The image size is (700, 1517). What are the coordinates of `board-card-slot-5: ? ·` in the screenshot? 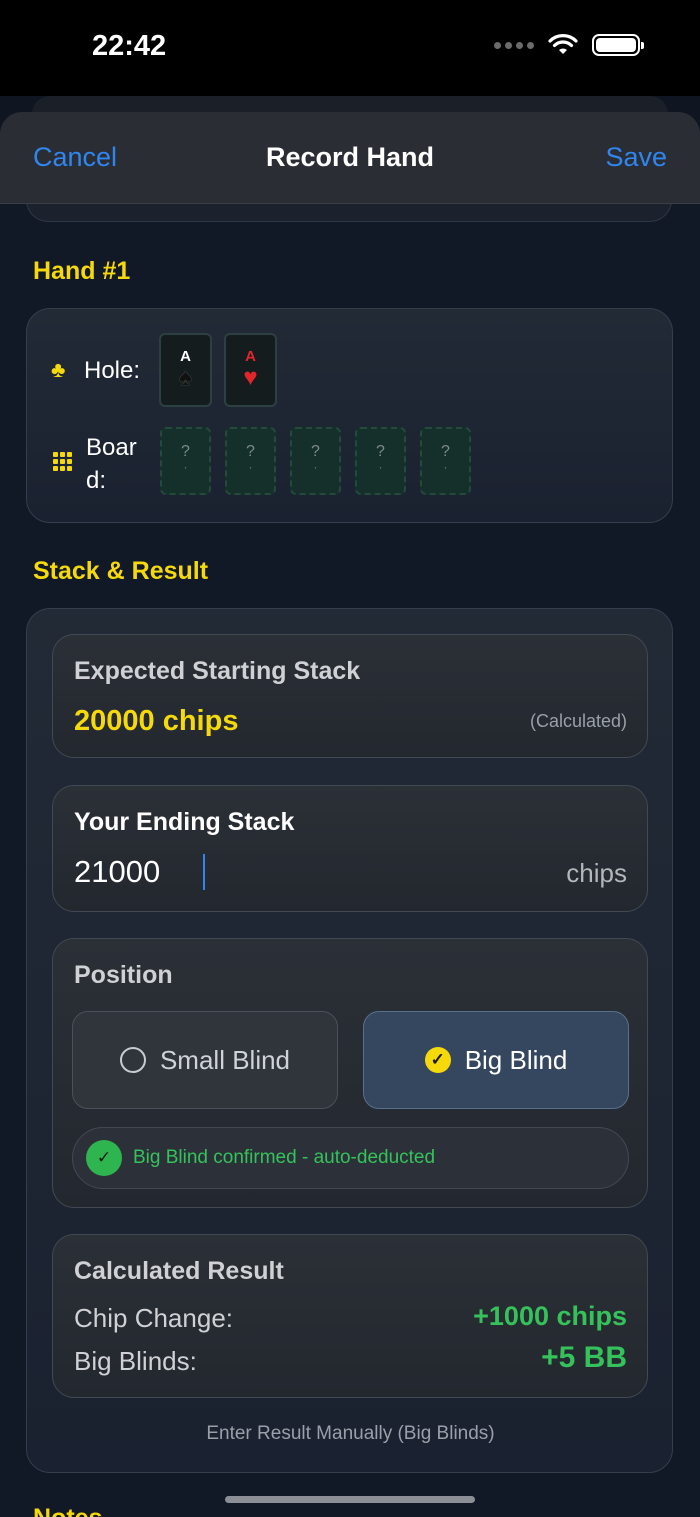 It's located at (445, 461).